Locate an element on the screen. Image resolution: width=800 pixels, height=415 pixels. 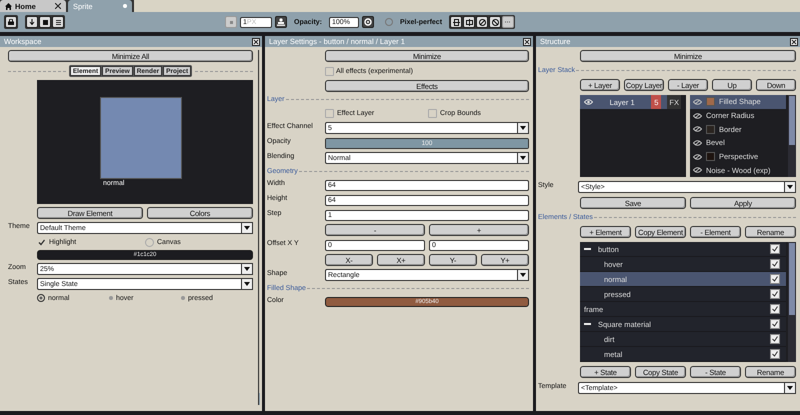
down-arrow-icon is located at coordinates (32, 22).